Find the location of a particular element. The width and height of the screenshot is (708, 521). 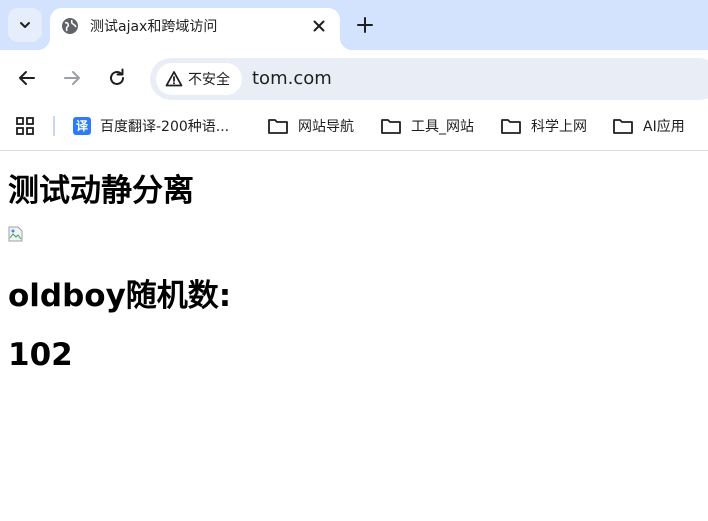

security-chip: 不安全 is located at coordinates (199, 79).